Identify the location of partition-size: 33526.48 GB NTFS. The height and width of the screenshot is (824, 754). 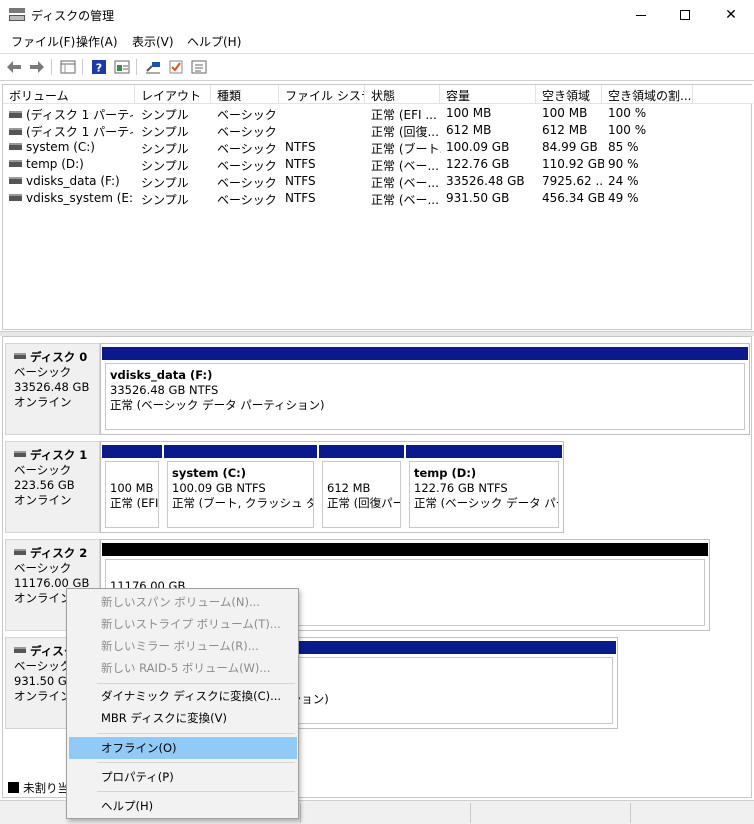
(164, 390).